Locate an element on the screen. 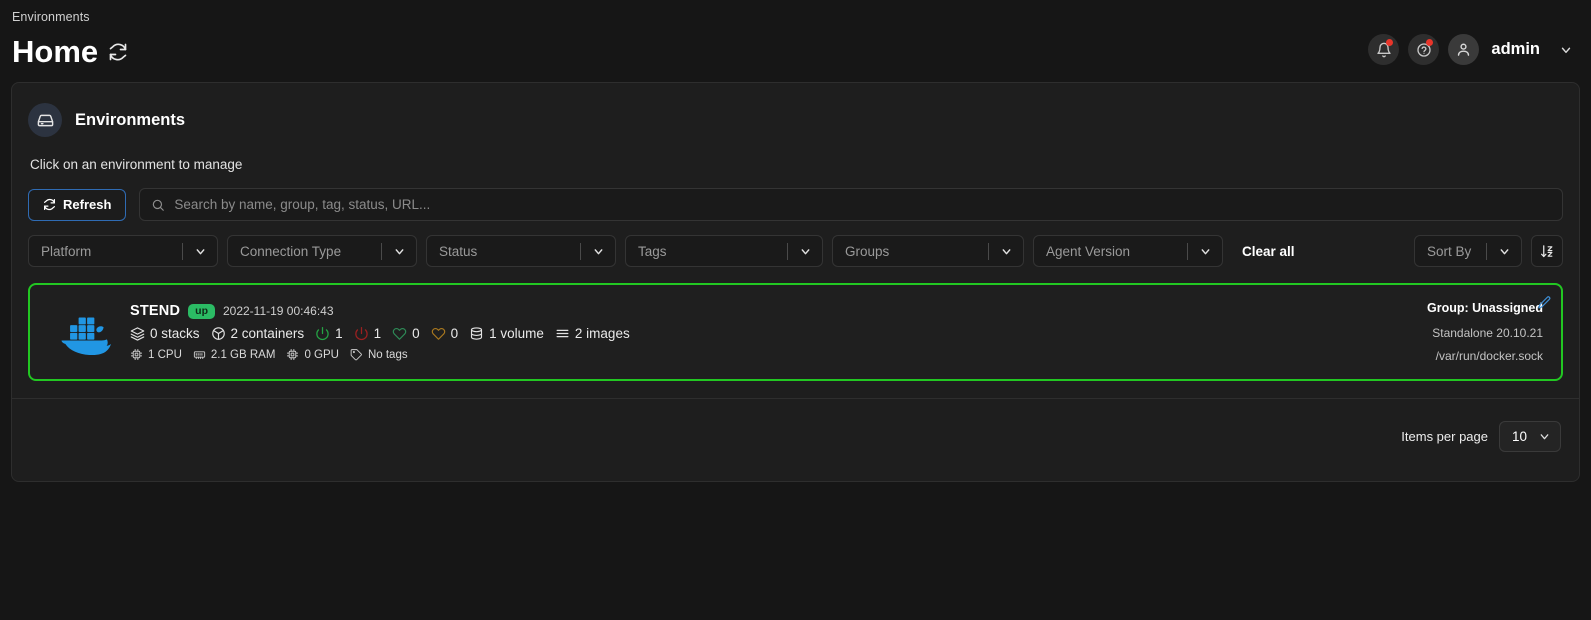 Image resolution: width=1591 pixels, height=620 pixels. sort-descending-icon is located at coordinates (1547, 251).